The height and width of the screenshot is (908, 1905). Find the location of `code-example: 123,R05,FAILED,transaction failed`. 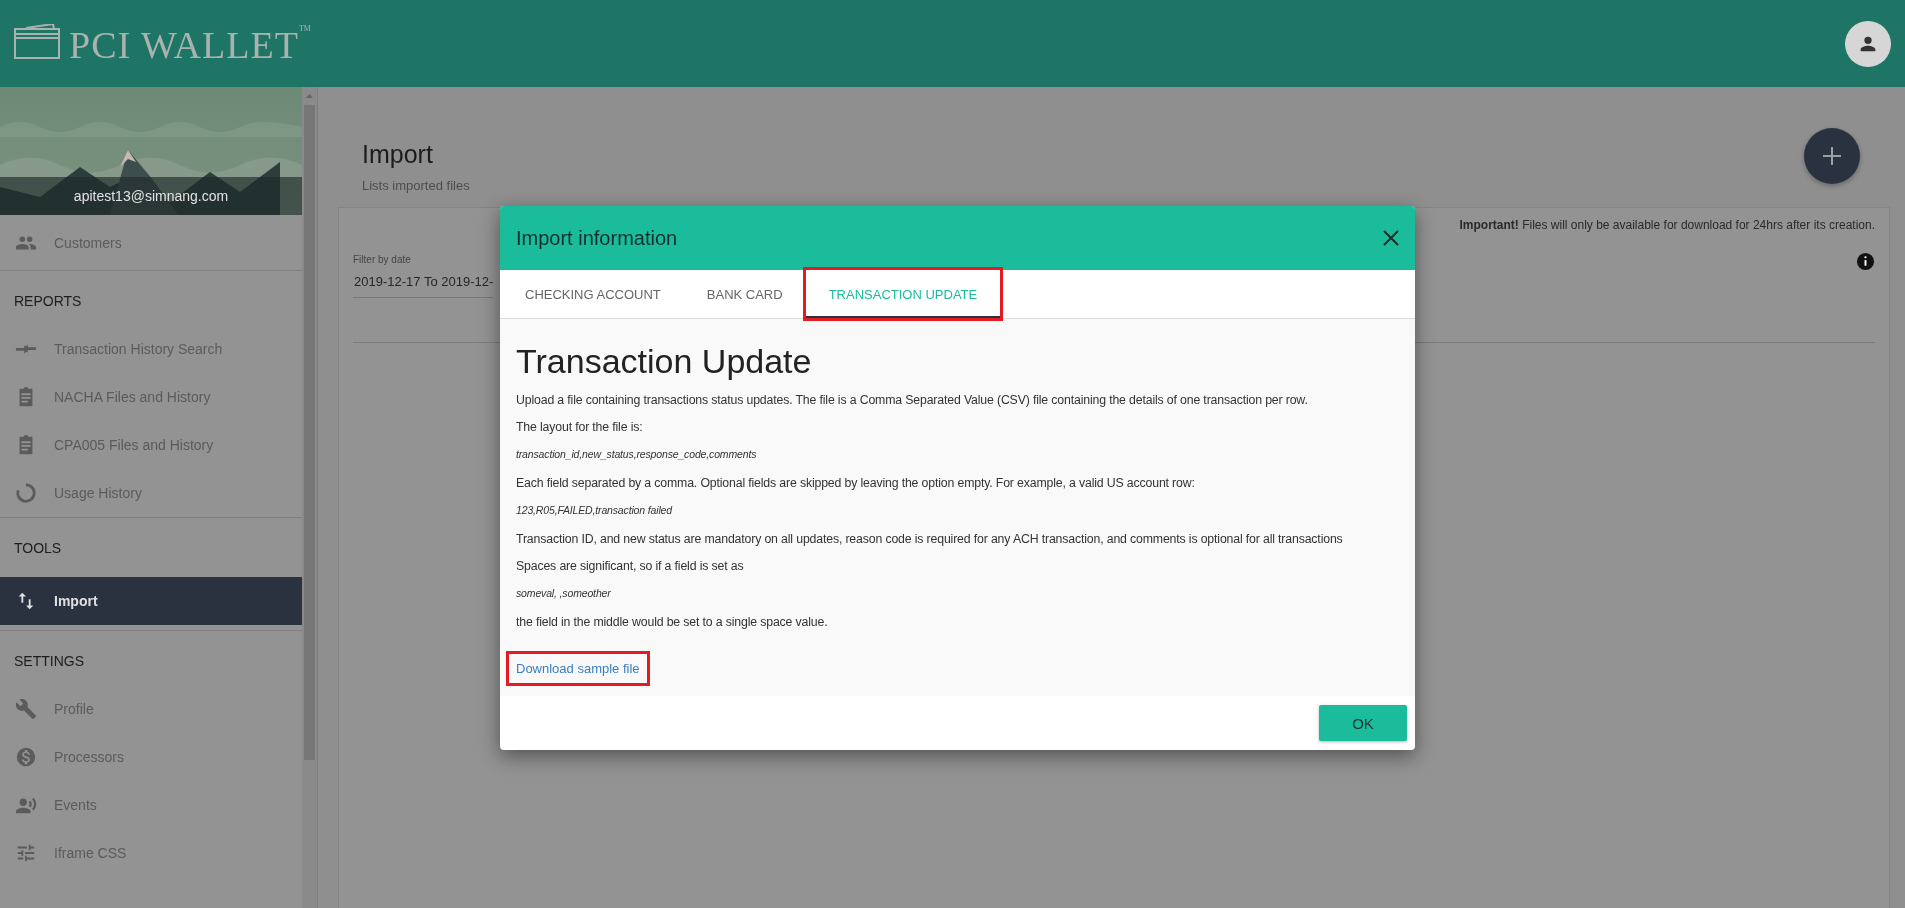

code-example: 123,R05,FAILED,transaction failed is located at coordinates (595, 510).